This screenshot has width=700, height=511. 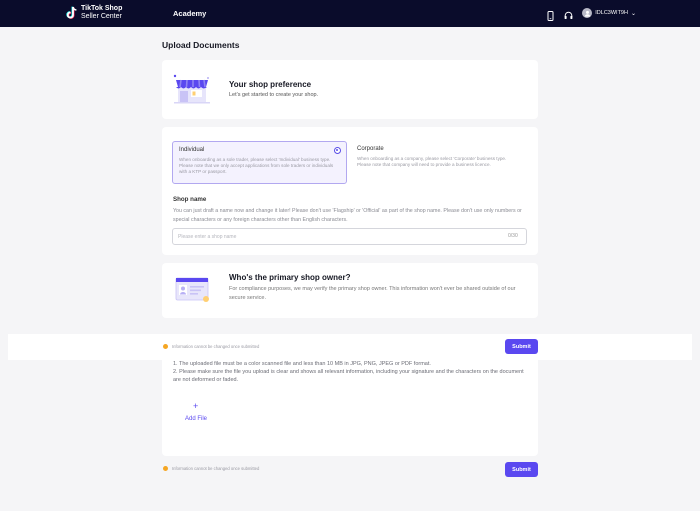 What do you see at coordinates (350, 89) in the screenshot?
I see `shop-preference-card` at bounding box center [350, 89].